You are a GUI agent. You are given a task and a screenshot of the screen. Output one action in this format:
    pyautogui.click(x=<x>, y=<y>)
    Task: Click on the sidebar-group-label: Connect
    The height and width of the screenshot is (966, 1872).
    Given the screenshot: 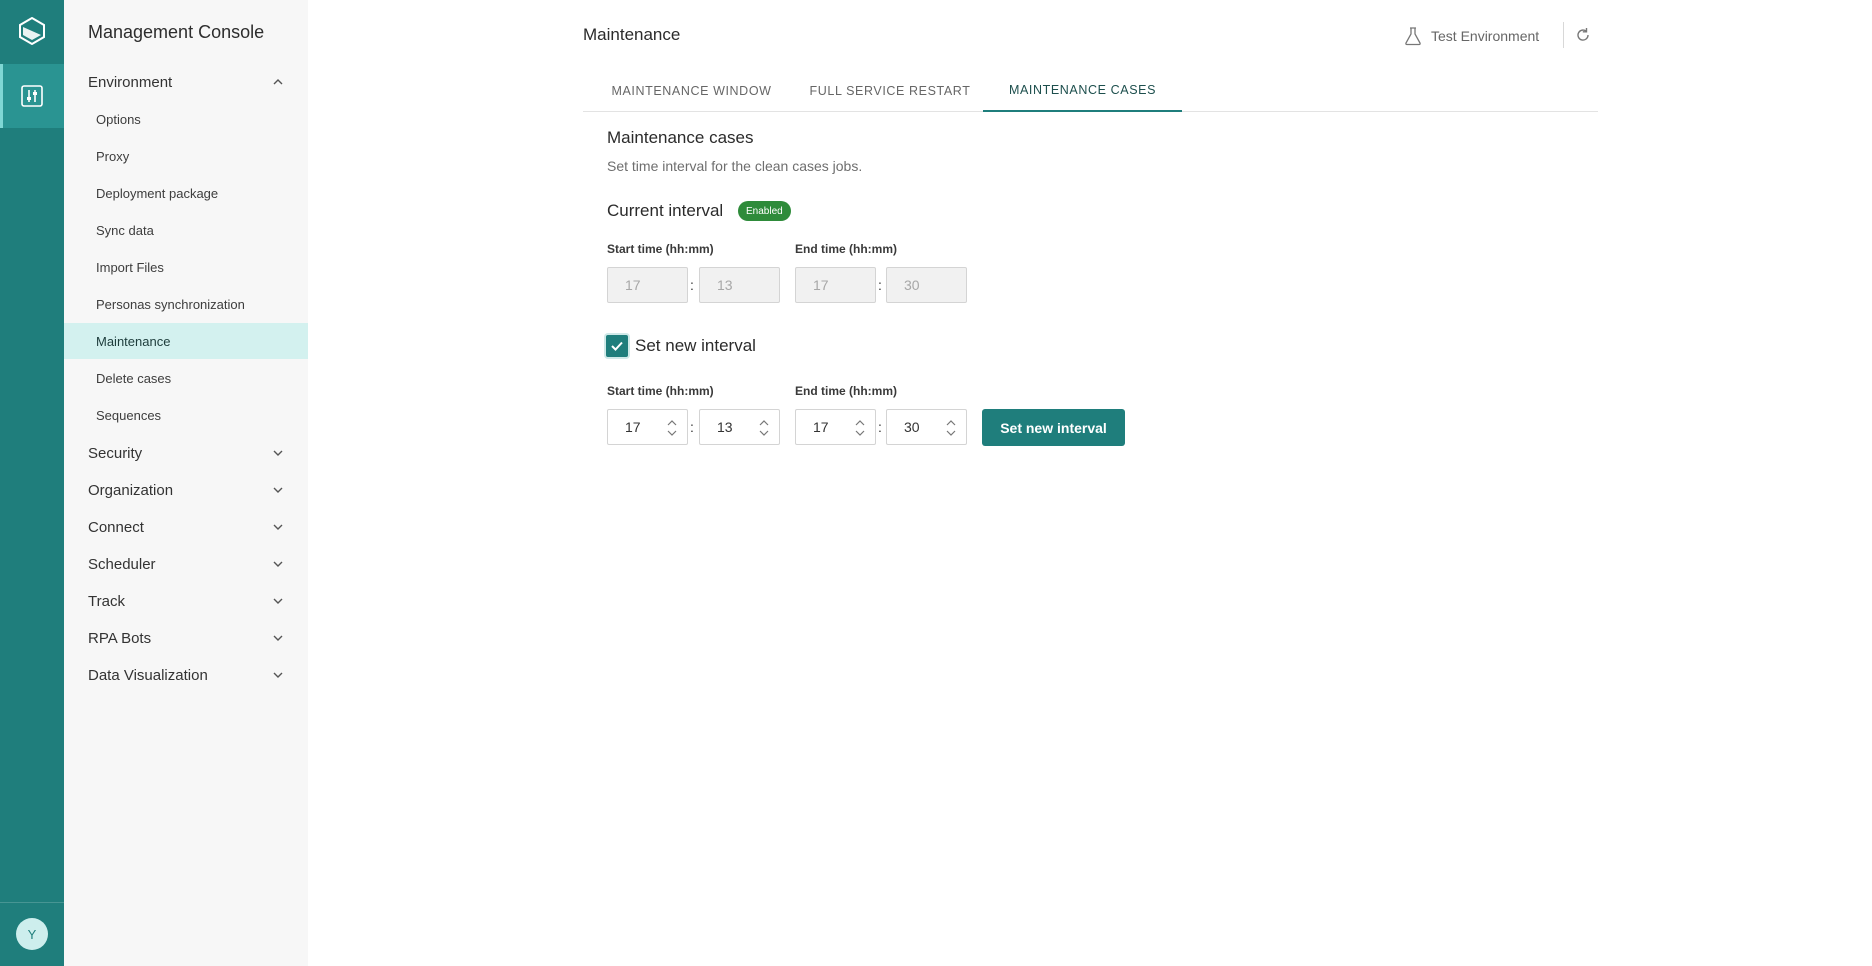 What is the action you would take?
    pyautogui.click(x=116, y=527)
    